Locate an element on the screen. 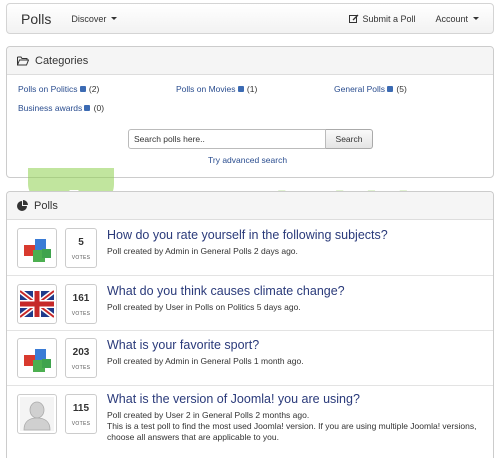 This screenshot has height=458, width=500. submit-poll-link: Submit a Poll is located at coordinates (382, 19).